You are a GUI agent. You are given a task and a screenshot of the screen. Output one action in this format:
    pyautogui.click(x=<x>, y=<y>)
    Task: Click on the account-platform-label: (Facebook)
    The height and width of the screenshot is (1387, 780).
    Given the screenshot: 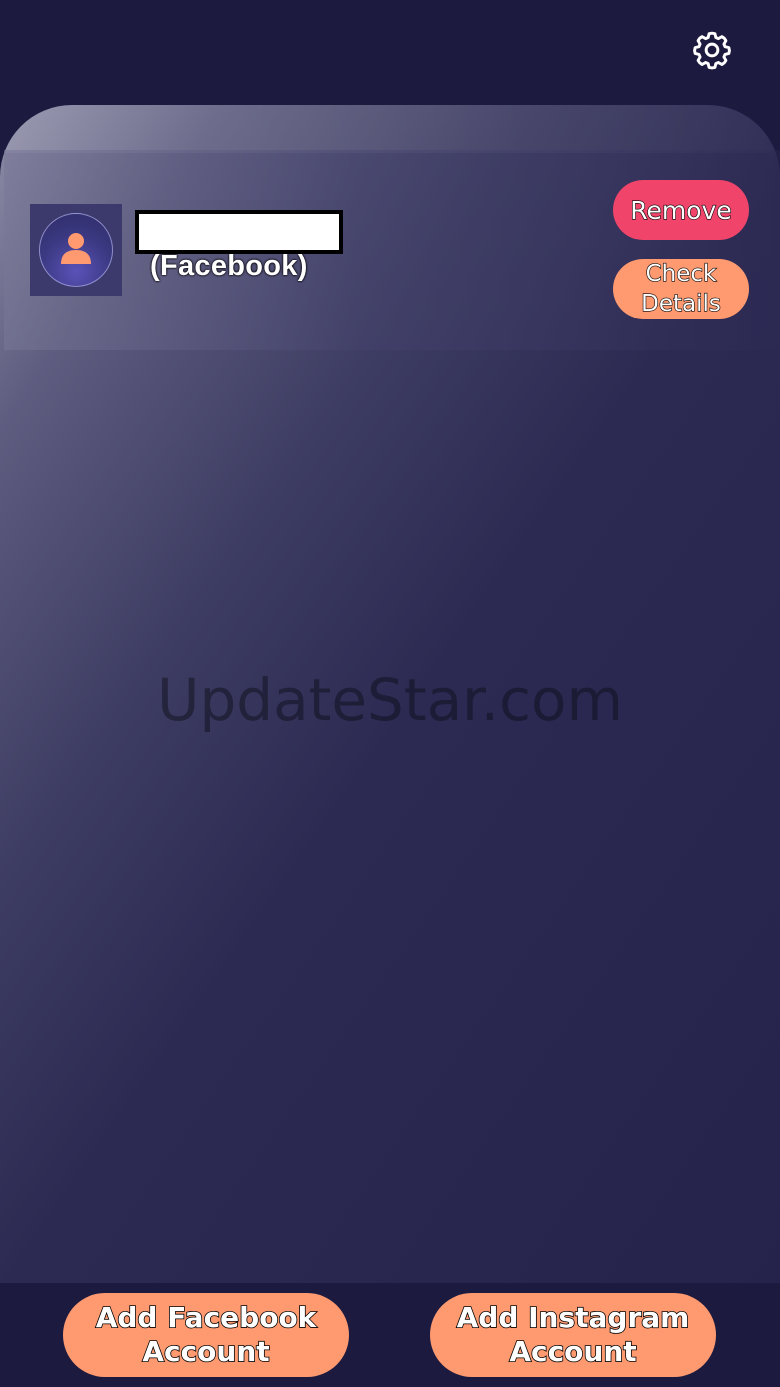 What is the action you would take?
    pyautogui.click(x=229, y=266)
    